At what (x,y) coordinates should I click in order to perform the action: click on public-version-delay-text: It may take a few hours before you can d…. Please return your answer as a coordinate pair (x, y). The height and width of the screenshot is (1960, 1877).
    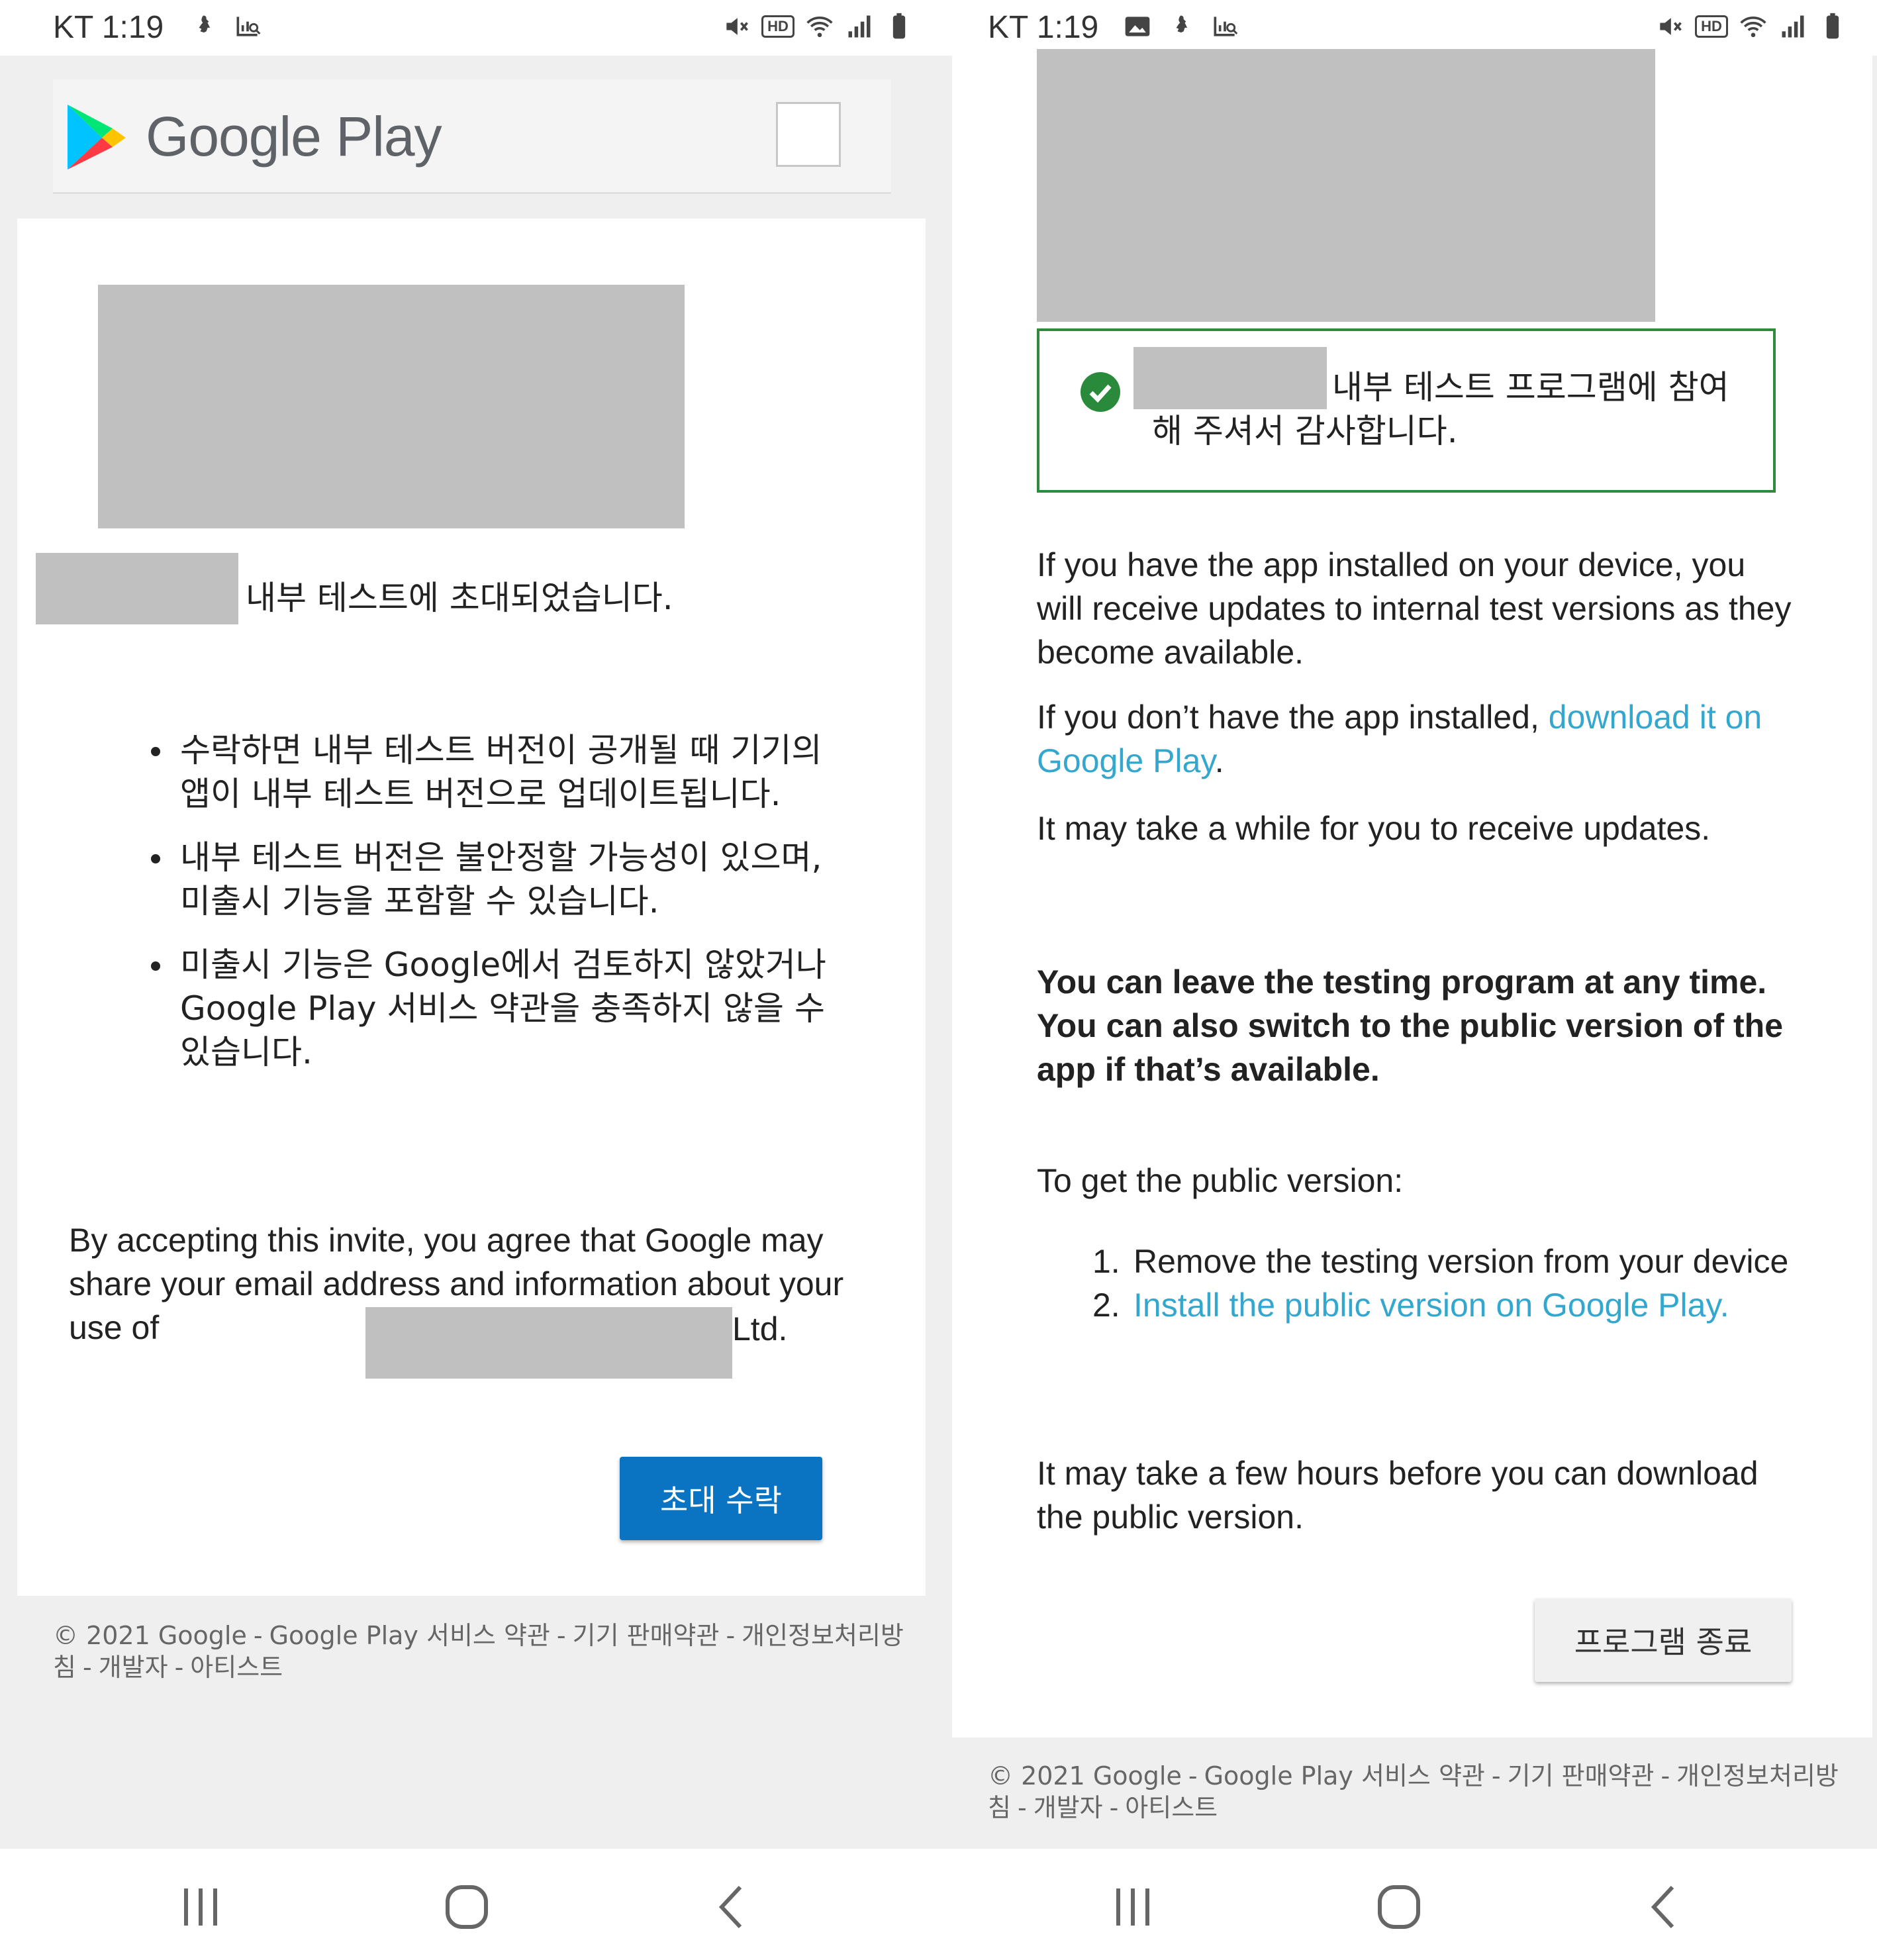
    Looking at the image, I should click on (1397, 1495).